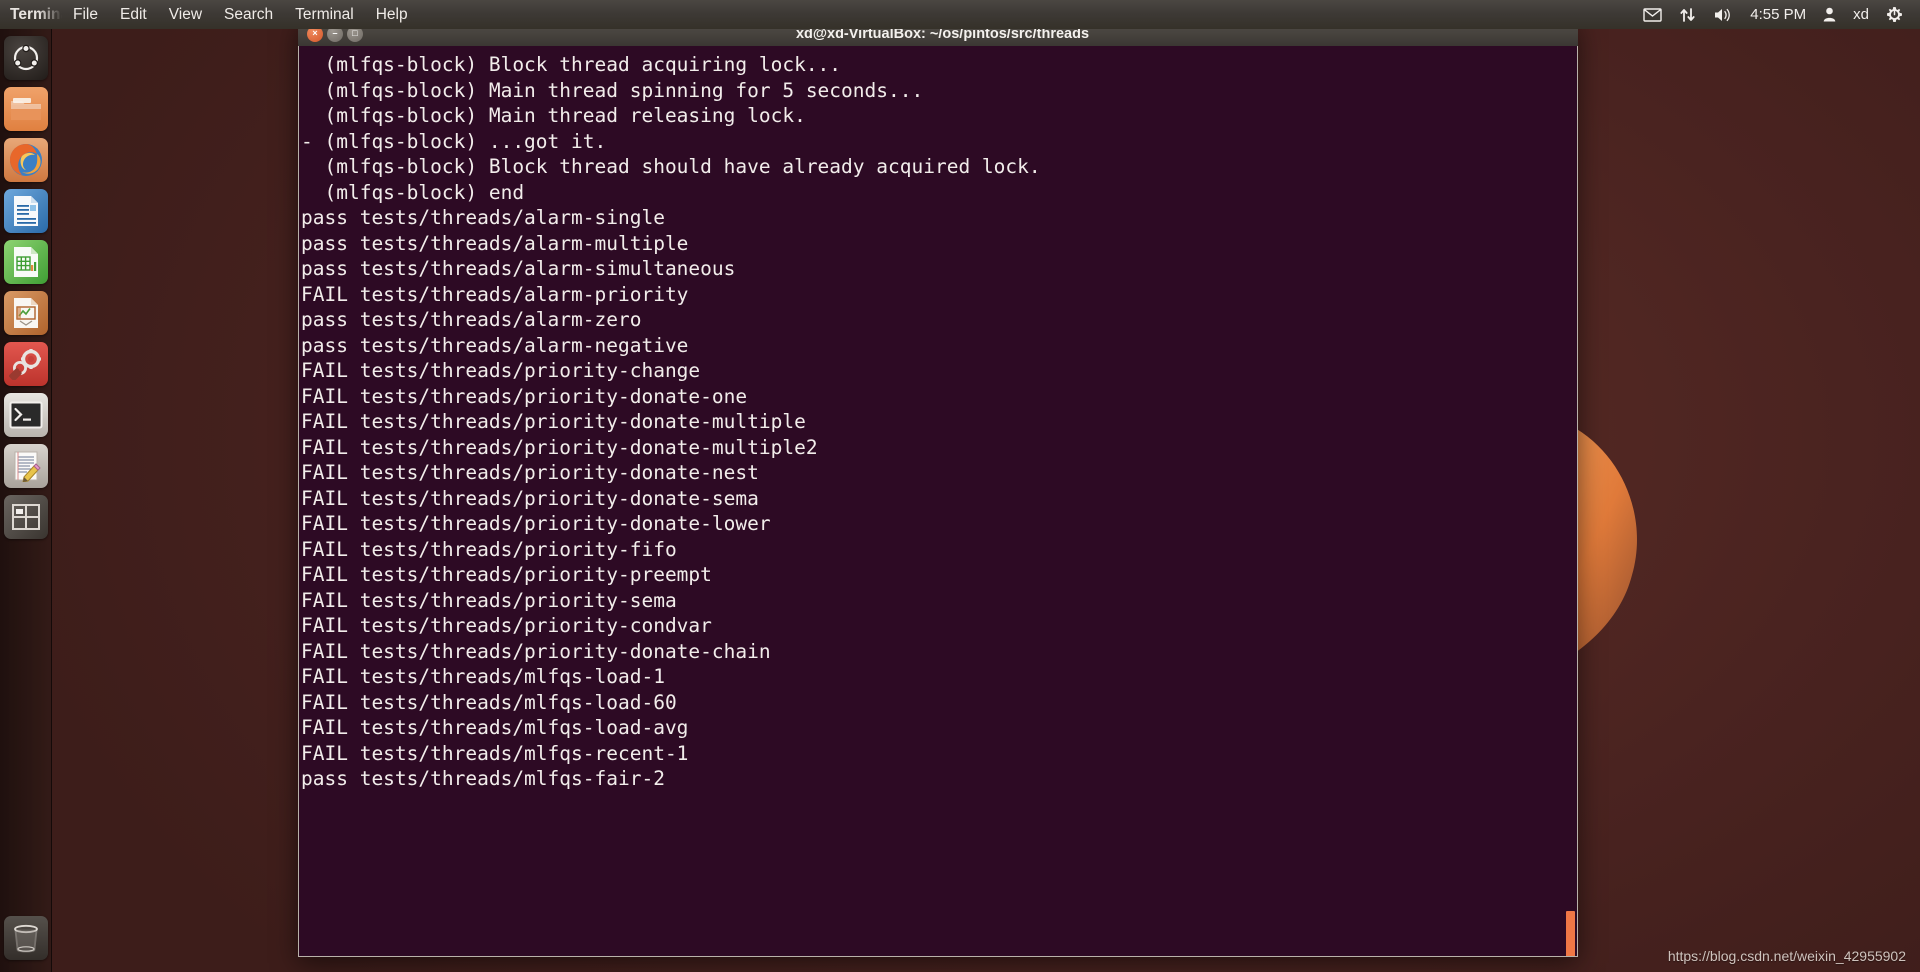  I want to click on maximize-icon: □, so click(355, 33).